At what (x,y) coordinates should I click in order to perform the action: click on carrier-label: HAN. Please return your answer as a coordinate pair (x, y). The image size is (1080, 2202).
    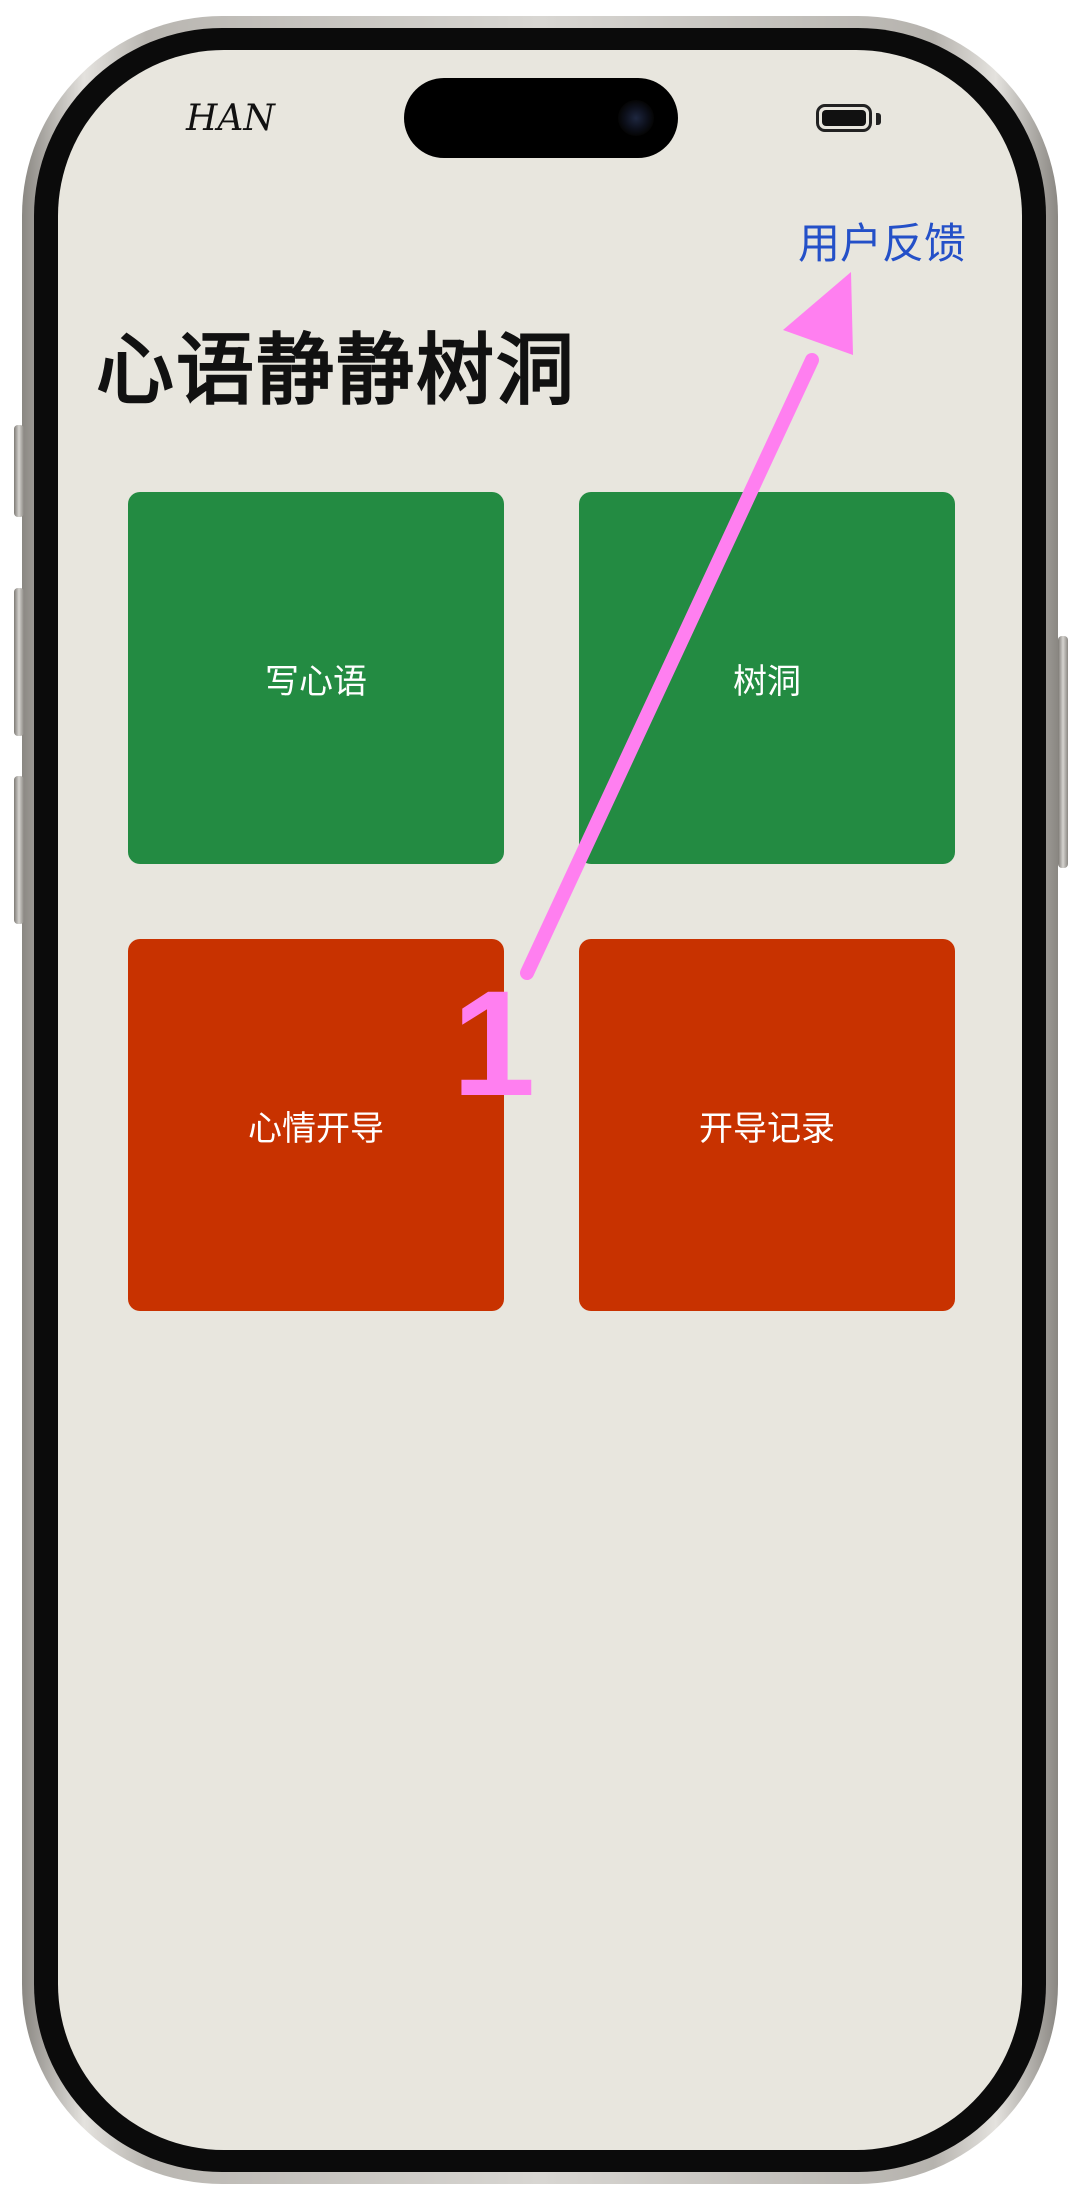
    Looking at the image, I should click on (230, 118).